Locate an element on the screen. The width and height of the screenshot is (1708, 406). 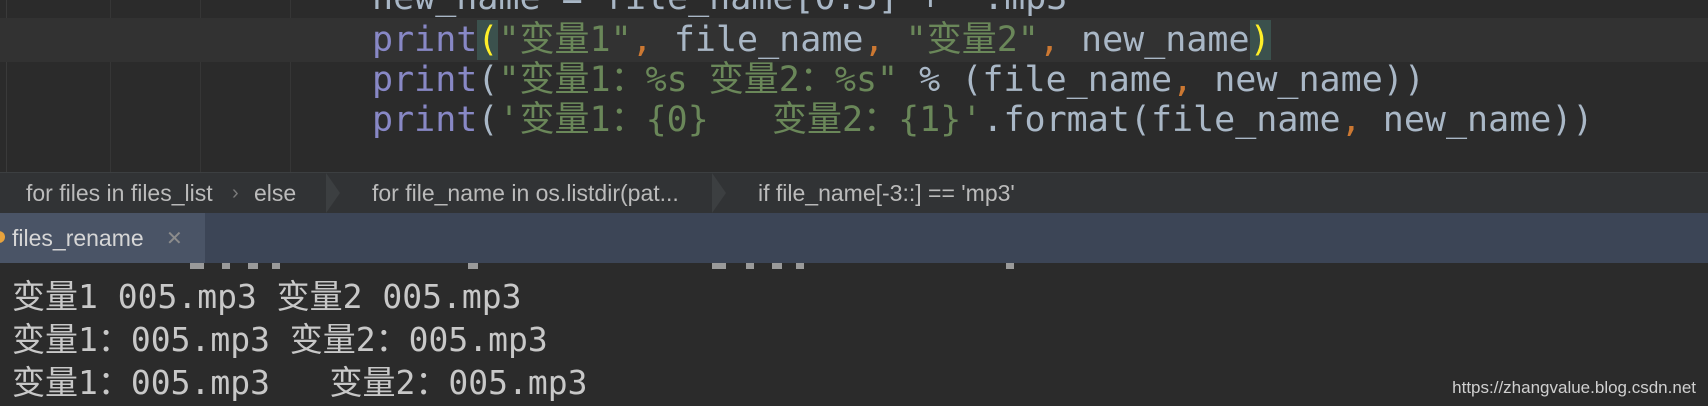
code-token: "变量1" is located at coordinates (565, 40).